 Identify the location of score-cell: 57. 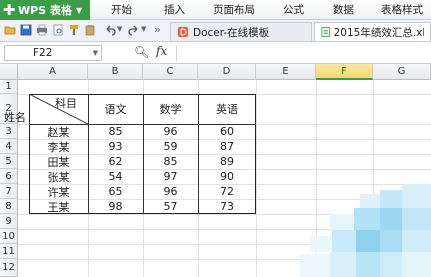
(170, 206).